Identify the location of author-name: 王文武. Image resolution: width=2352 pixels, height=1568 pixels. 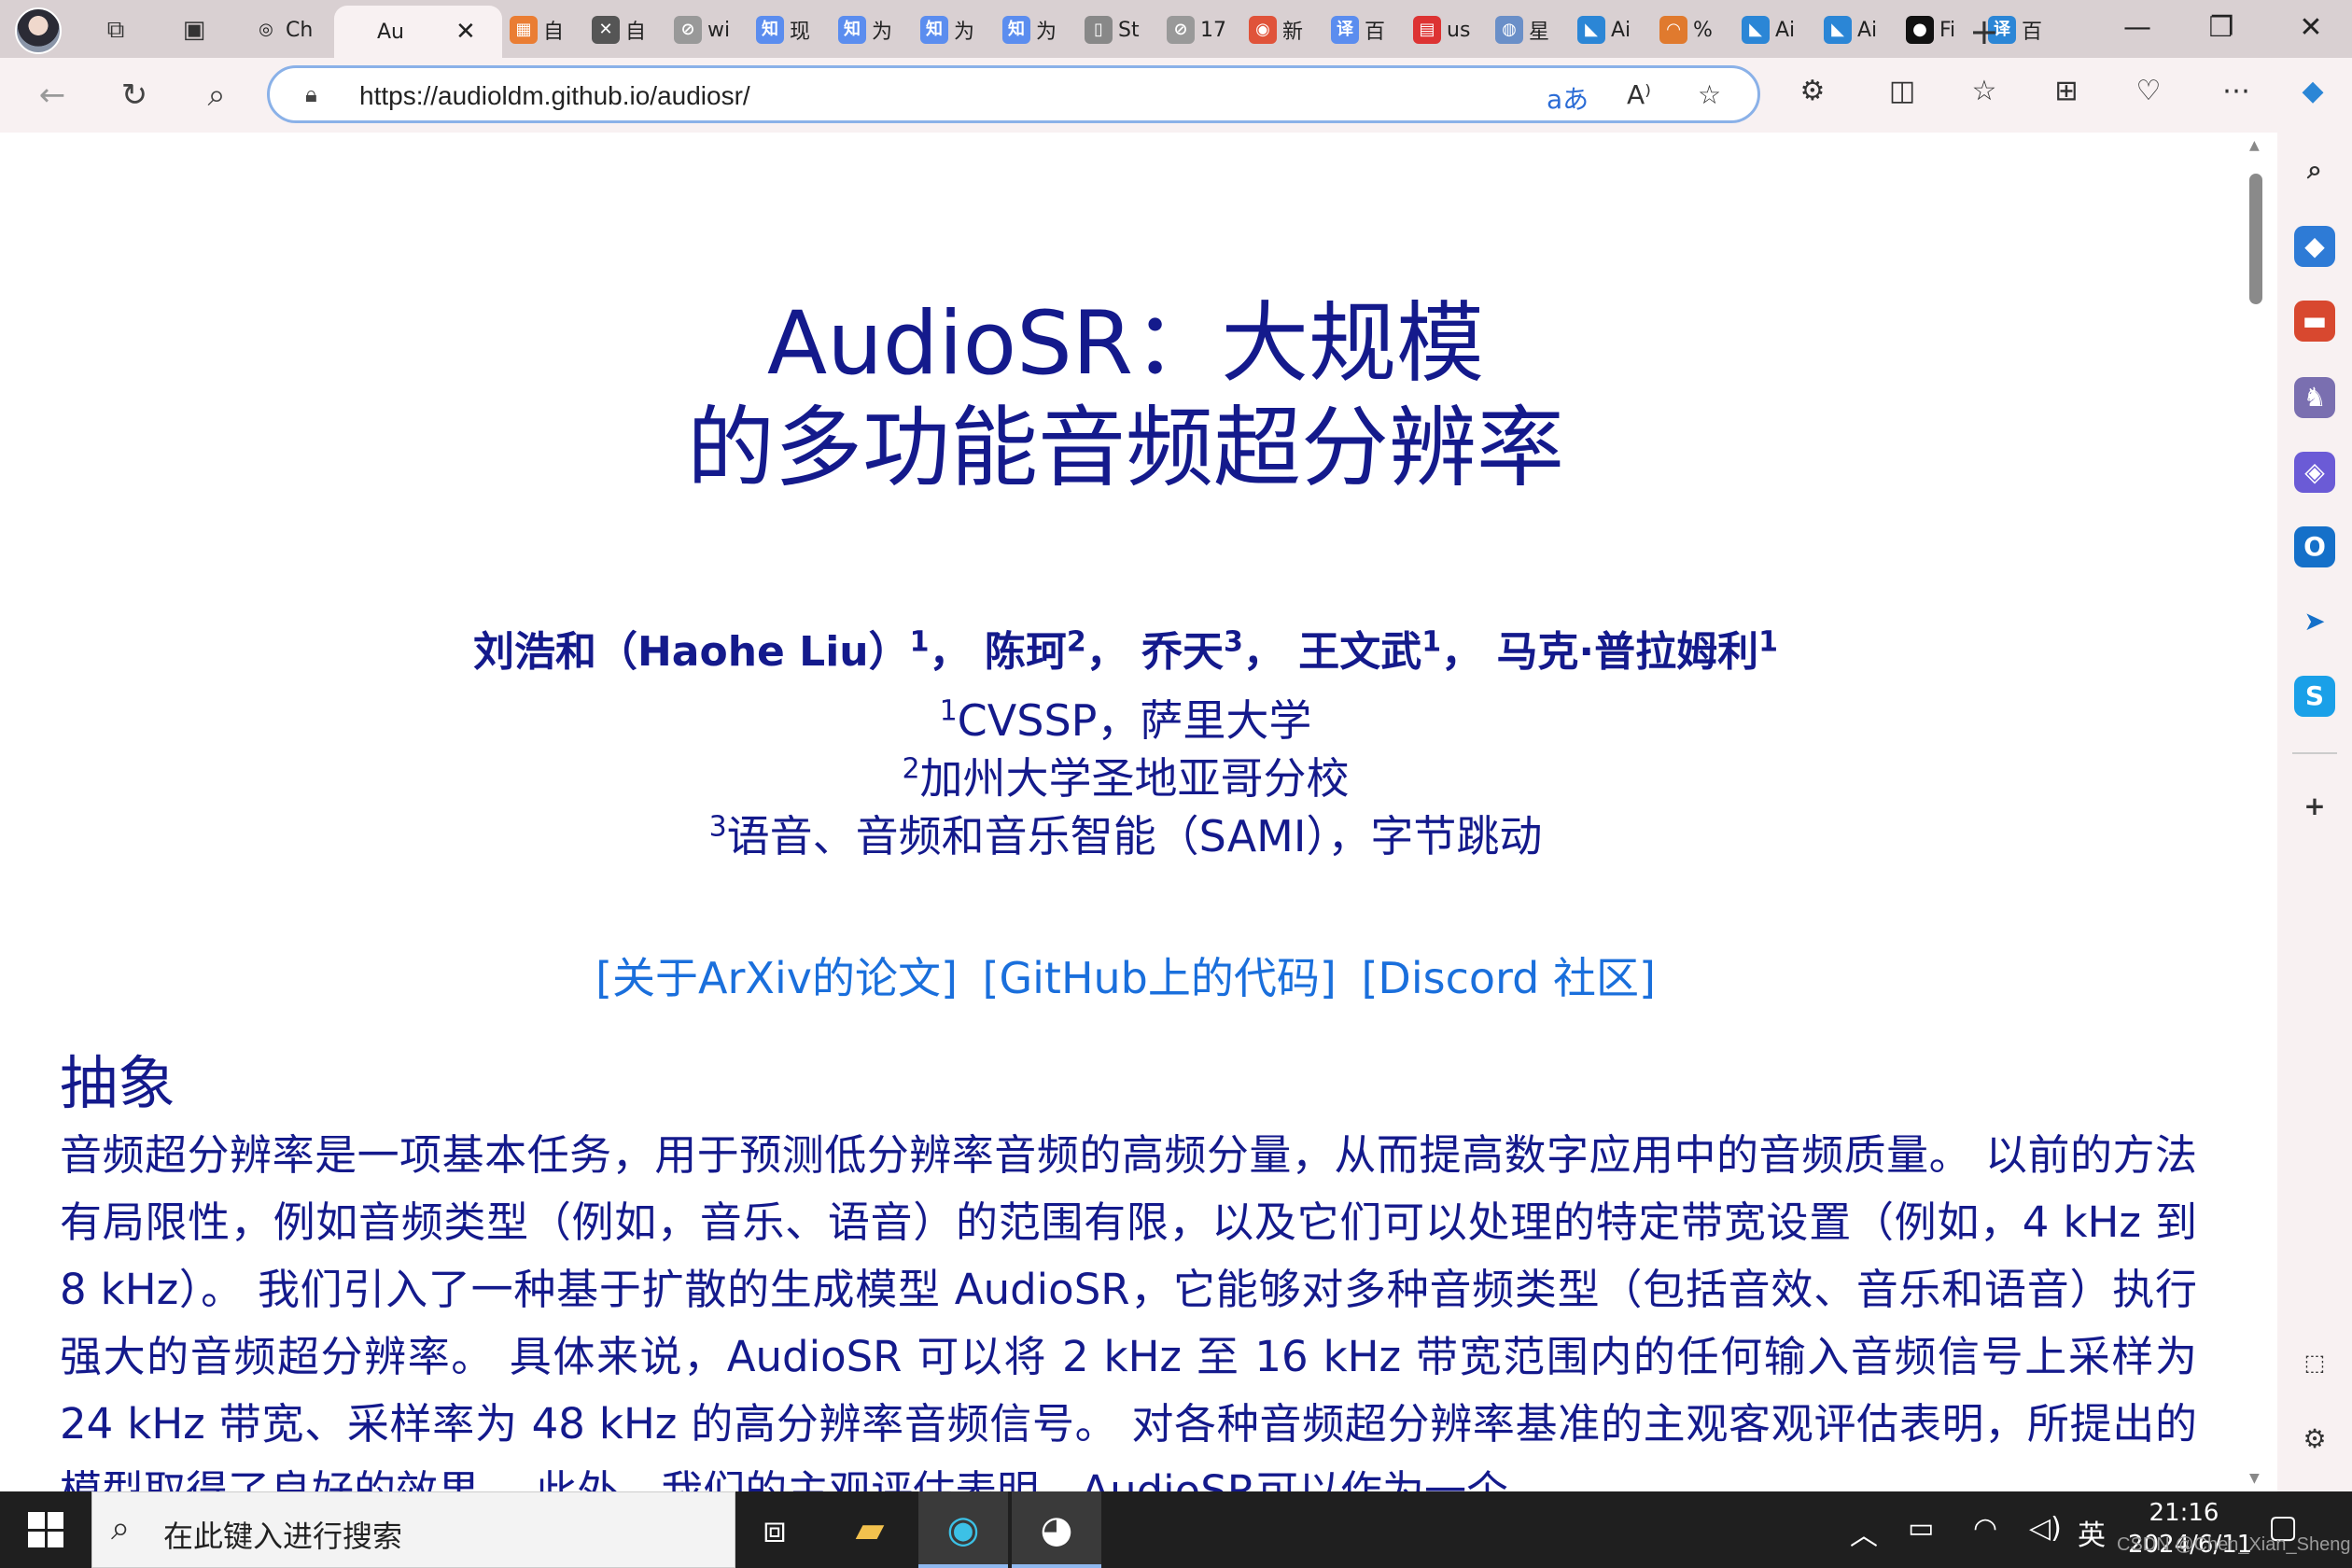
(1360, 652).